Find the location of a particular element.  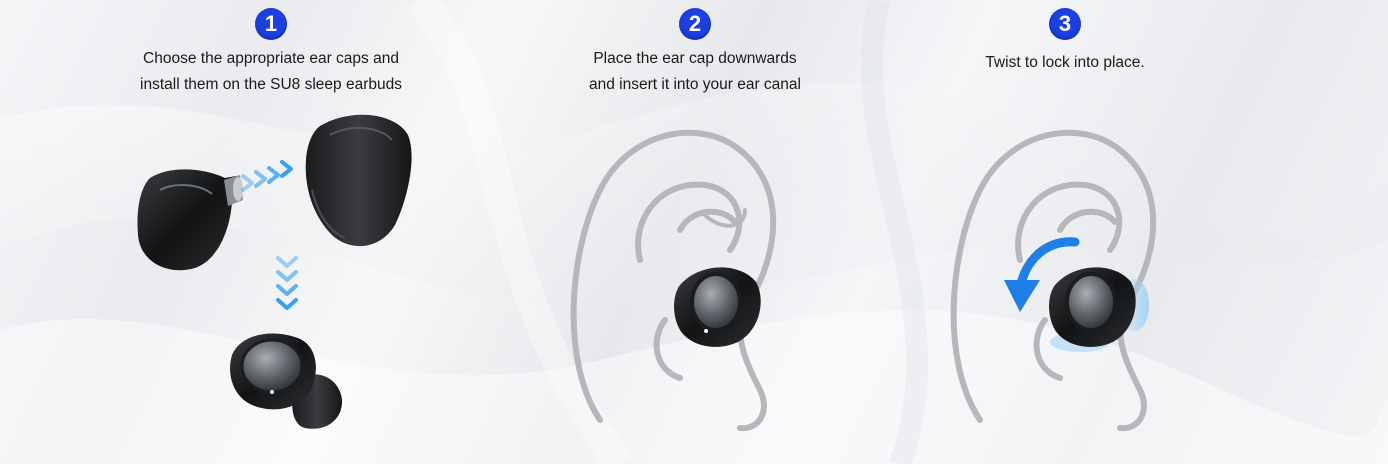

earbud-body-icon is located at coordinates (190, 220).